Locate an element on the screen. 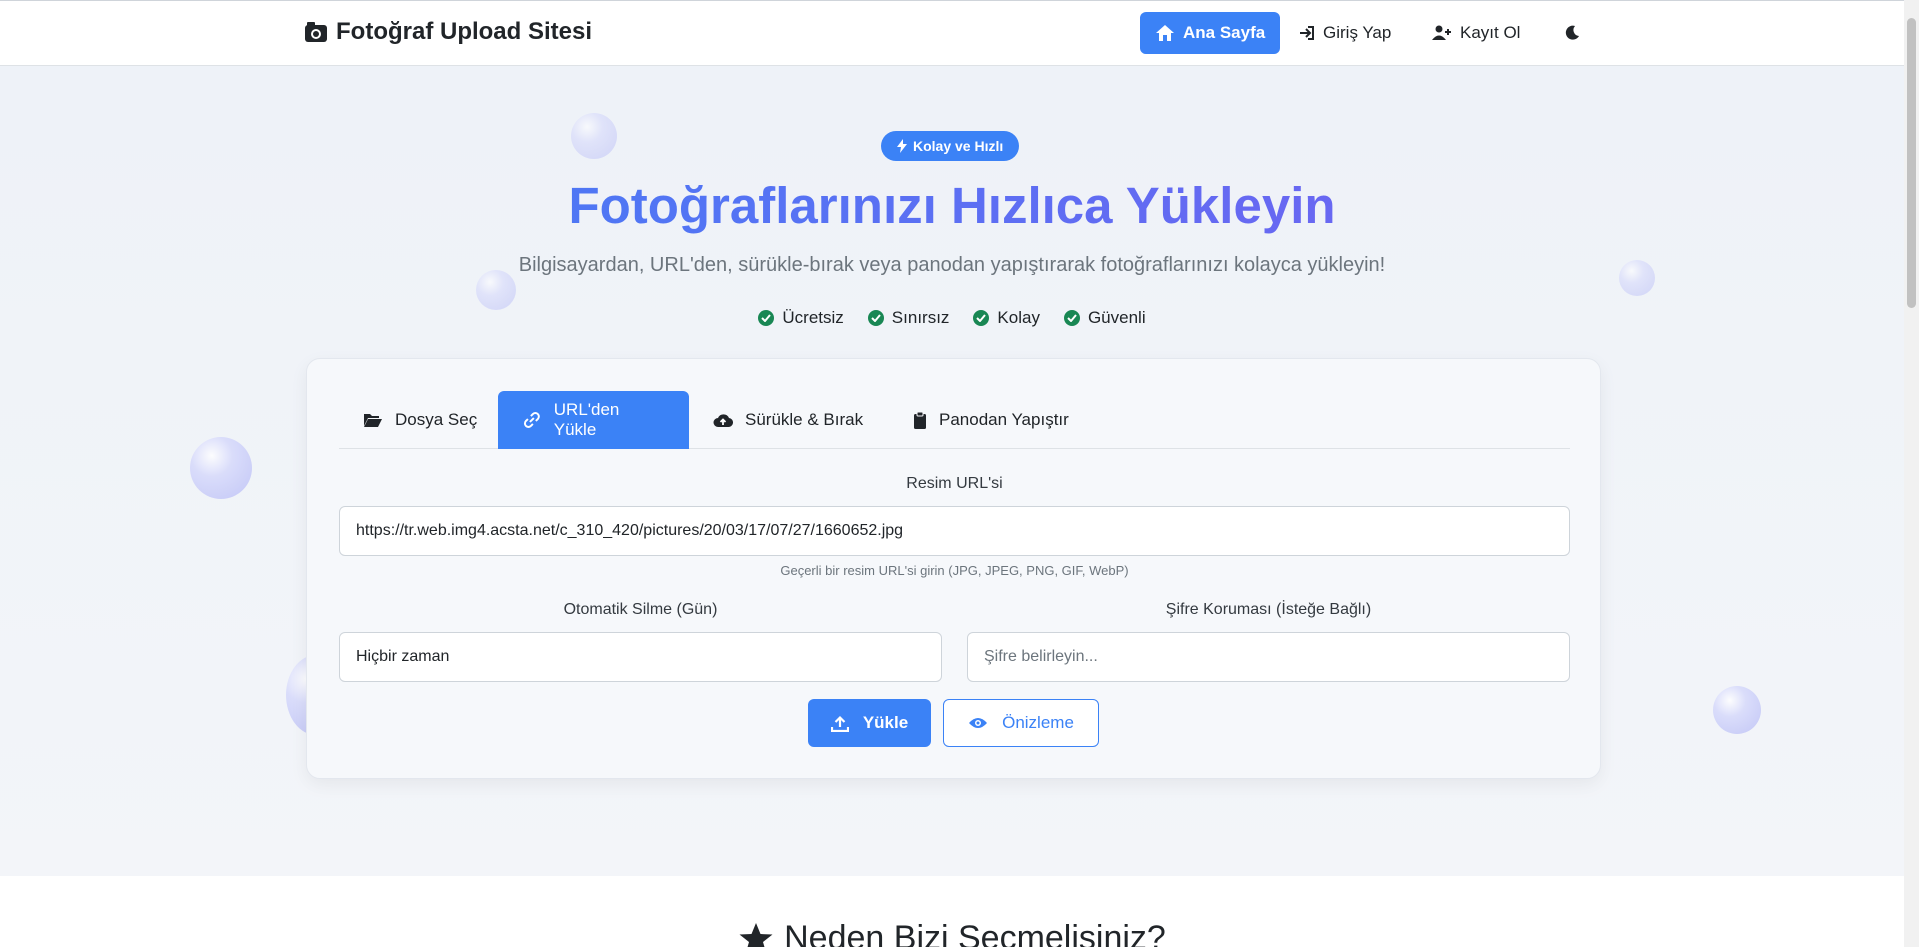  nav-home-label: Ana Sayfa is located at coordinates (1224, 32).